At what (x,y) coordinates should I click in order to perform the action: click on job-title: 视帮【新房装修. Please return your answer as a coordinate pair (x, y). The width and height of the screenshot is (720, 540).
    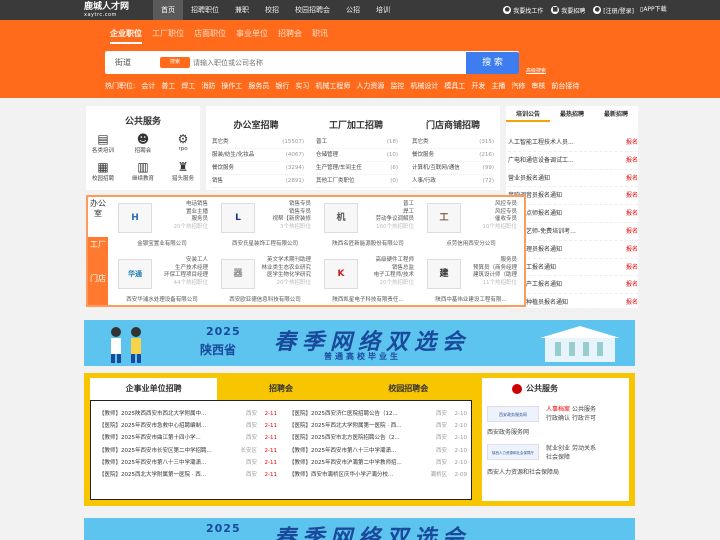
    Looking at the image, I should click on (285, 220).